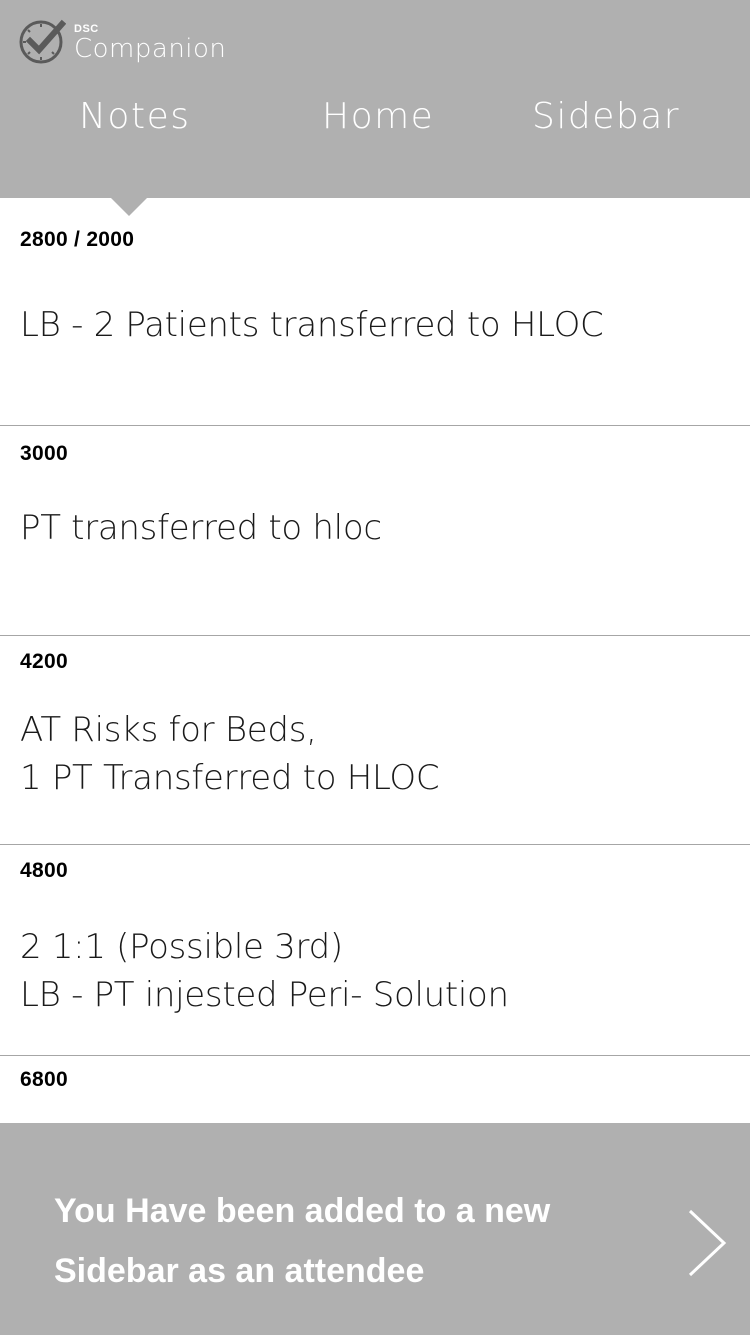 This screenshot has height=1335, width=750. I want to click on logo-name-text: Companion, so click(150, 48).